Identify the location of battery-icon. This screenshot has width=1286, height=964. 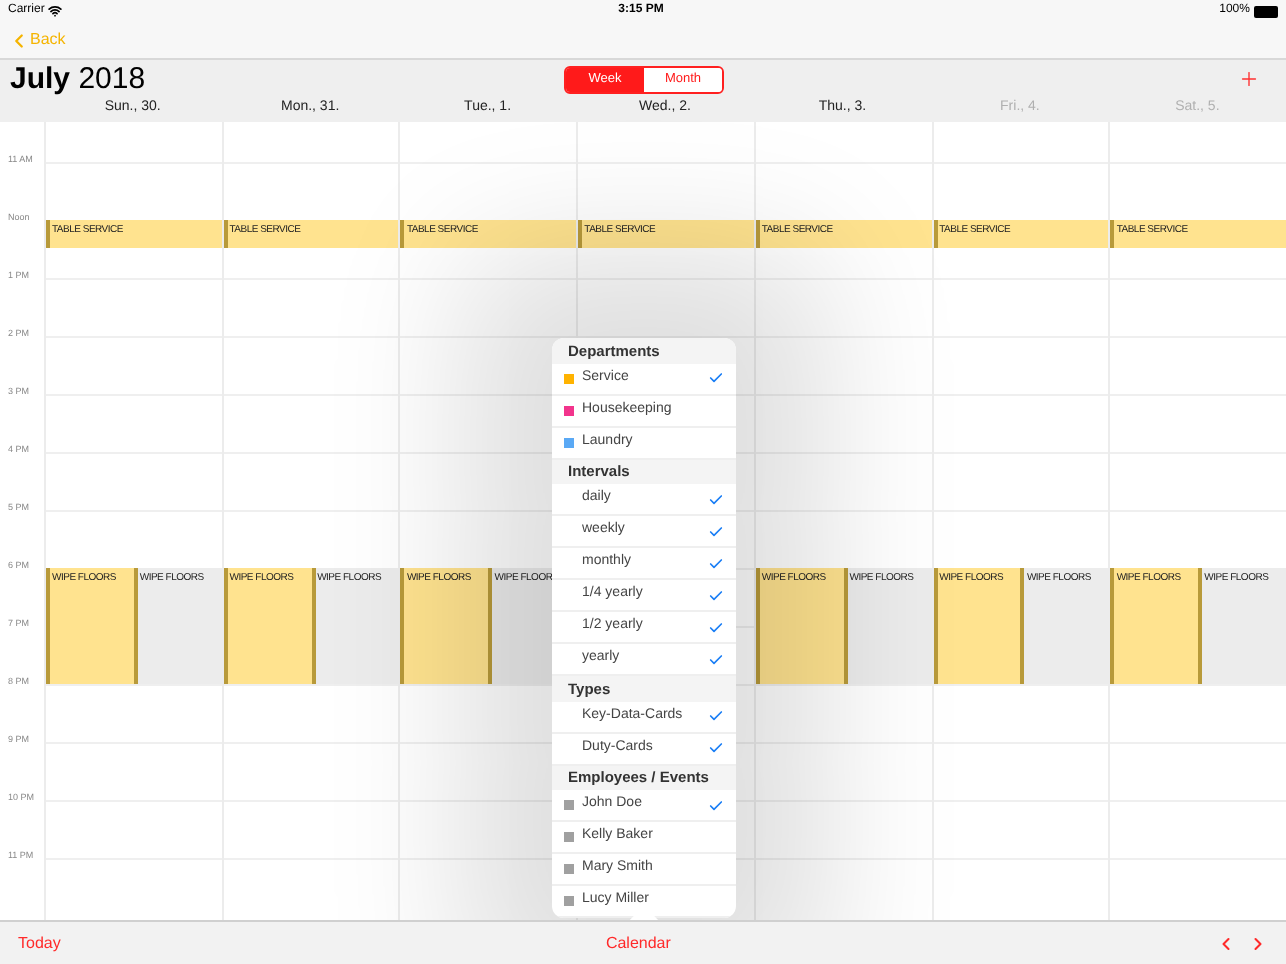
(1265, 11).